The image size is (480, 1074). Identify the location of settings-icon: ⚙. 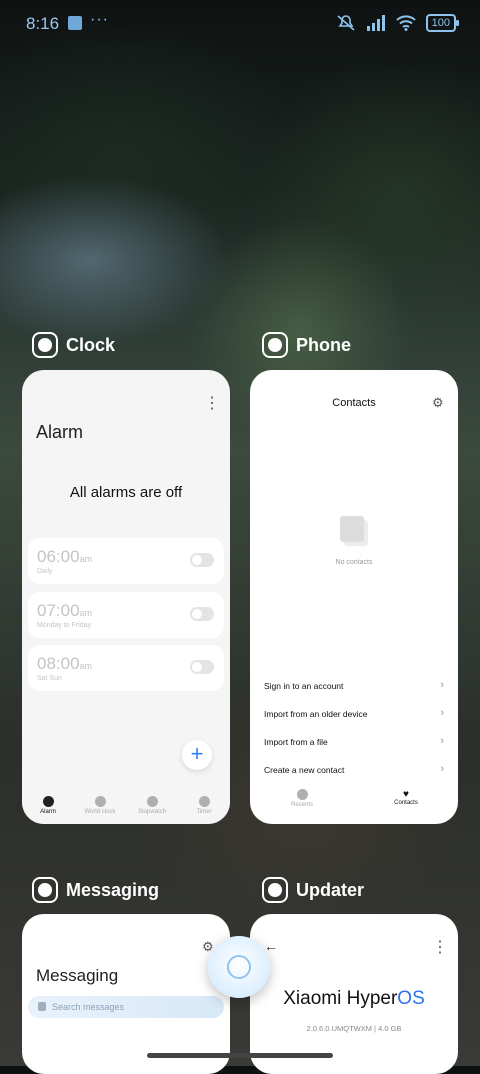
(438, 403).